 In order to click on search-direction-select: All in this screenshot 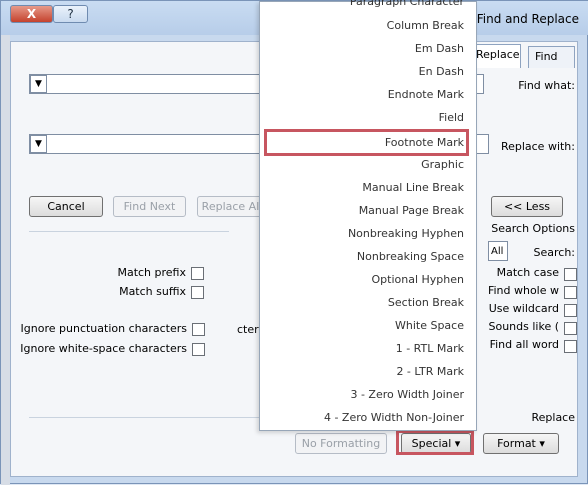, I will do `click(498, 251)`.